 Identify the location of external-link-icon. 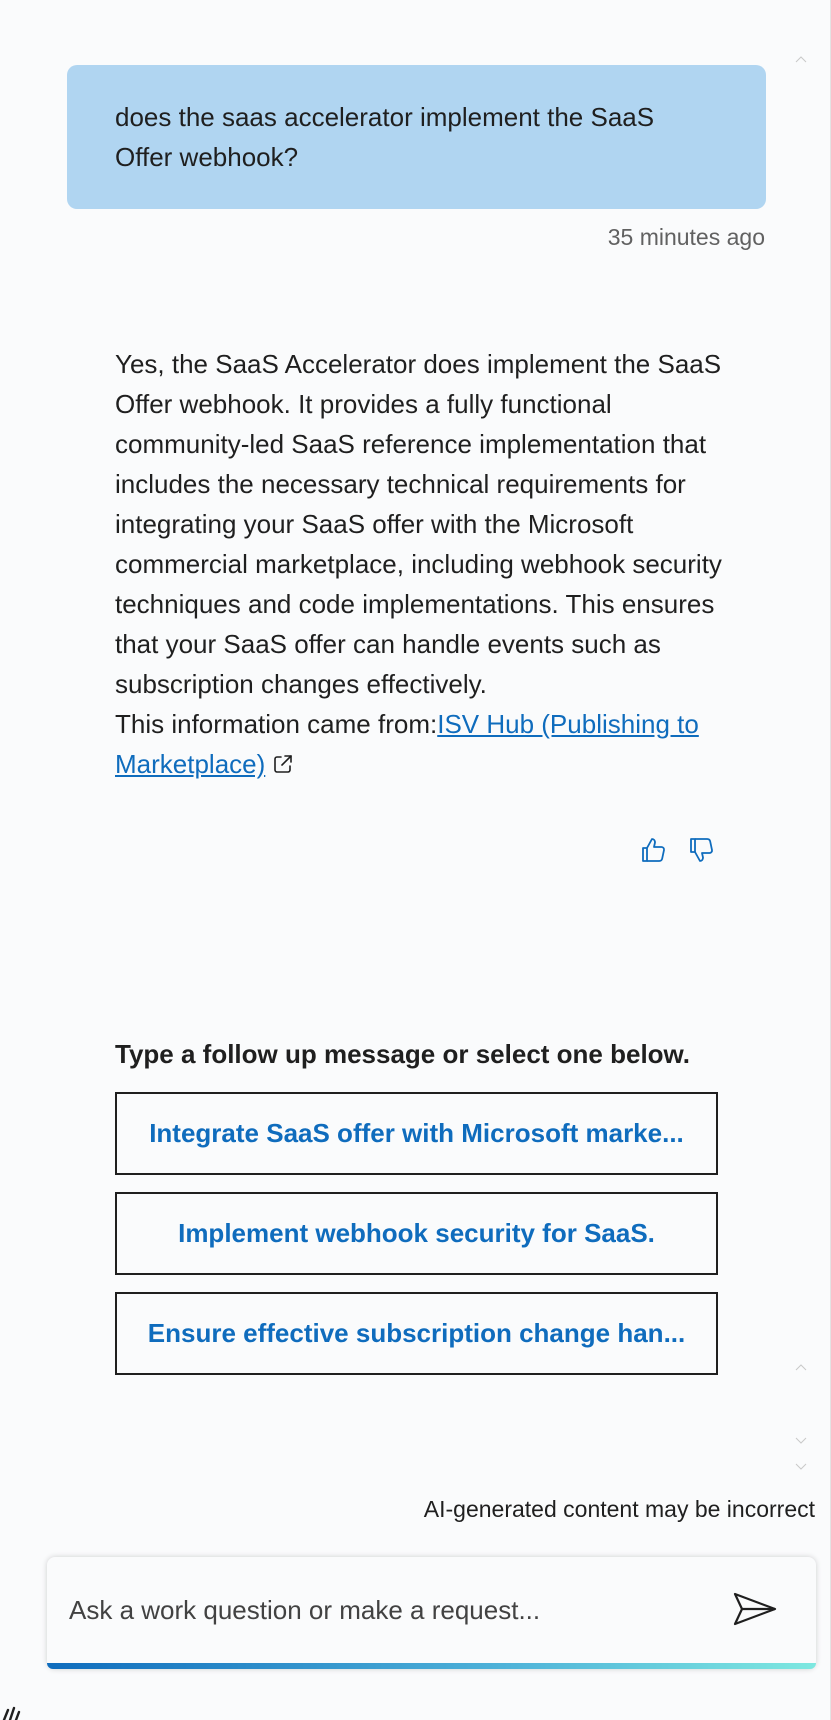
(283, 760).